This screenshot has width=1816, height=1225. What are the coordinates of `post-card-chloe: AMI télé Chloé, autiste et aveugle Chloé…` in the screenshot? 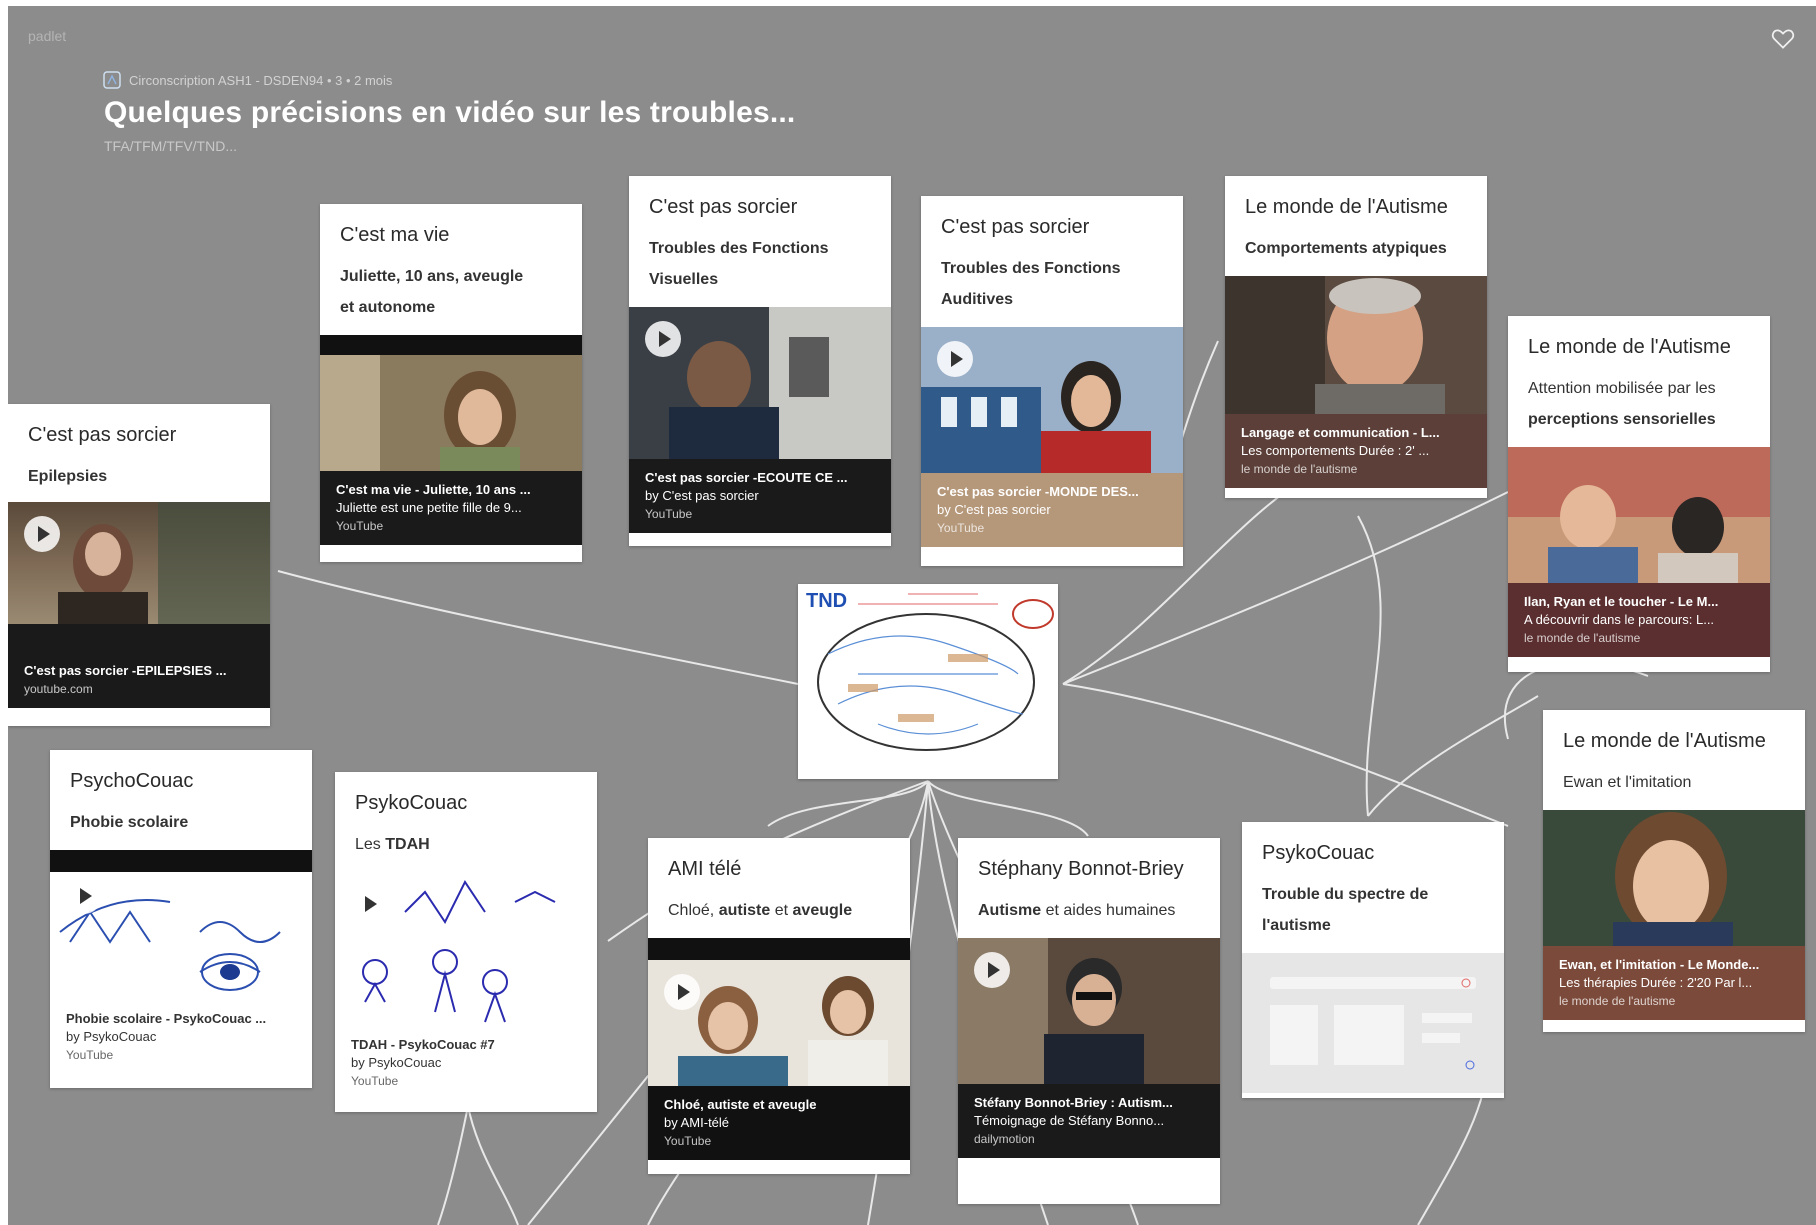 It's located at (779, 1006).